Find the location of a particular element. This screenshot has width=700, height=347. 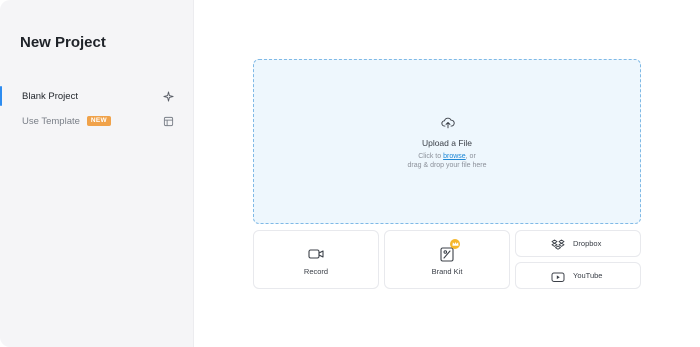

template-icon is located at coordinates (168, 121).